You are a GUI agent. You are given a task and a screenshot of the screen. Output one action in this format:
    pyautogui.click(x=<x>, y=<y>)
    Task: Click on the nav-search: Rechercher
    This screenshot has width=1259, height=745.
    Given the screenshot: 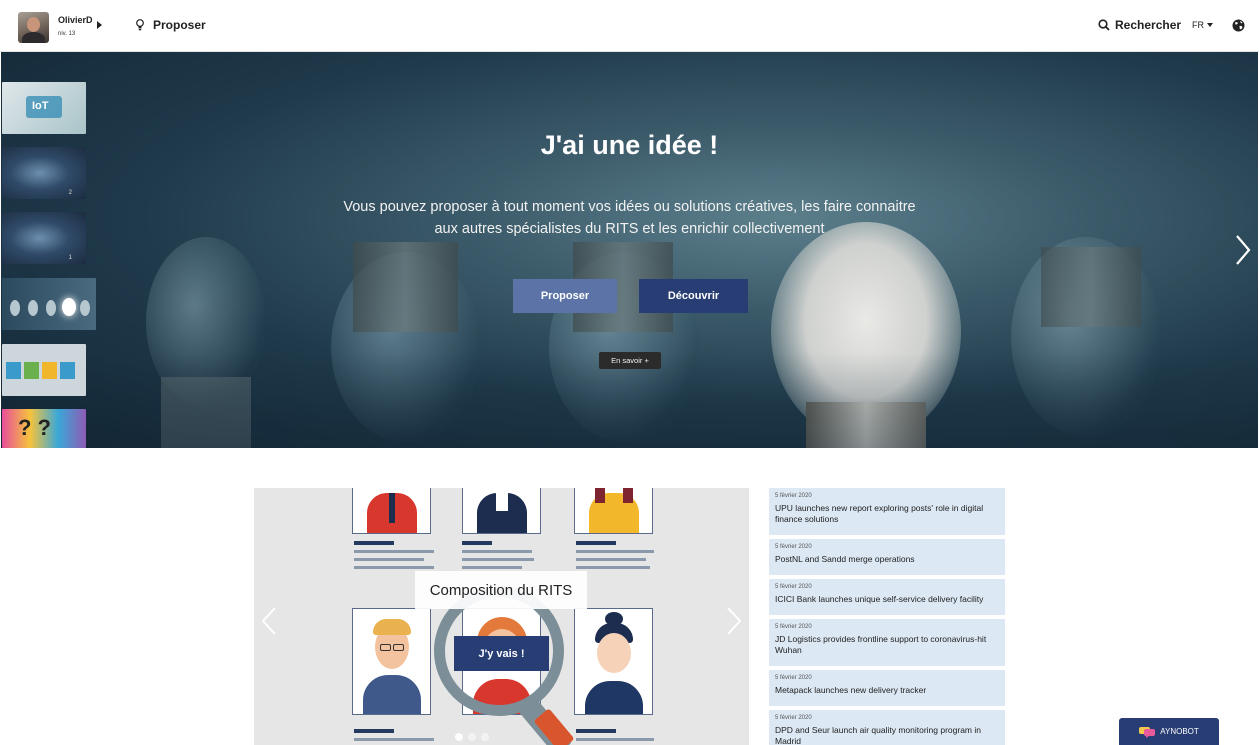 What is the action you would take?
    pyautogui.click(x=1139, y=25)
    